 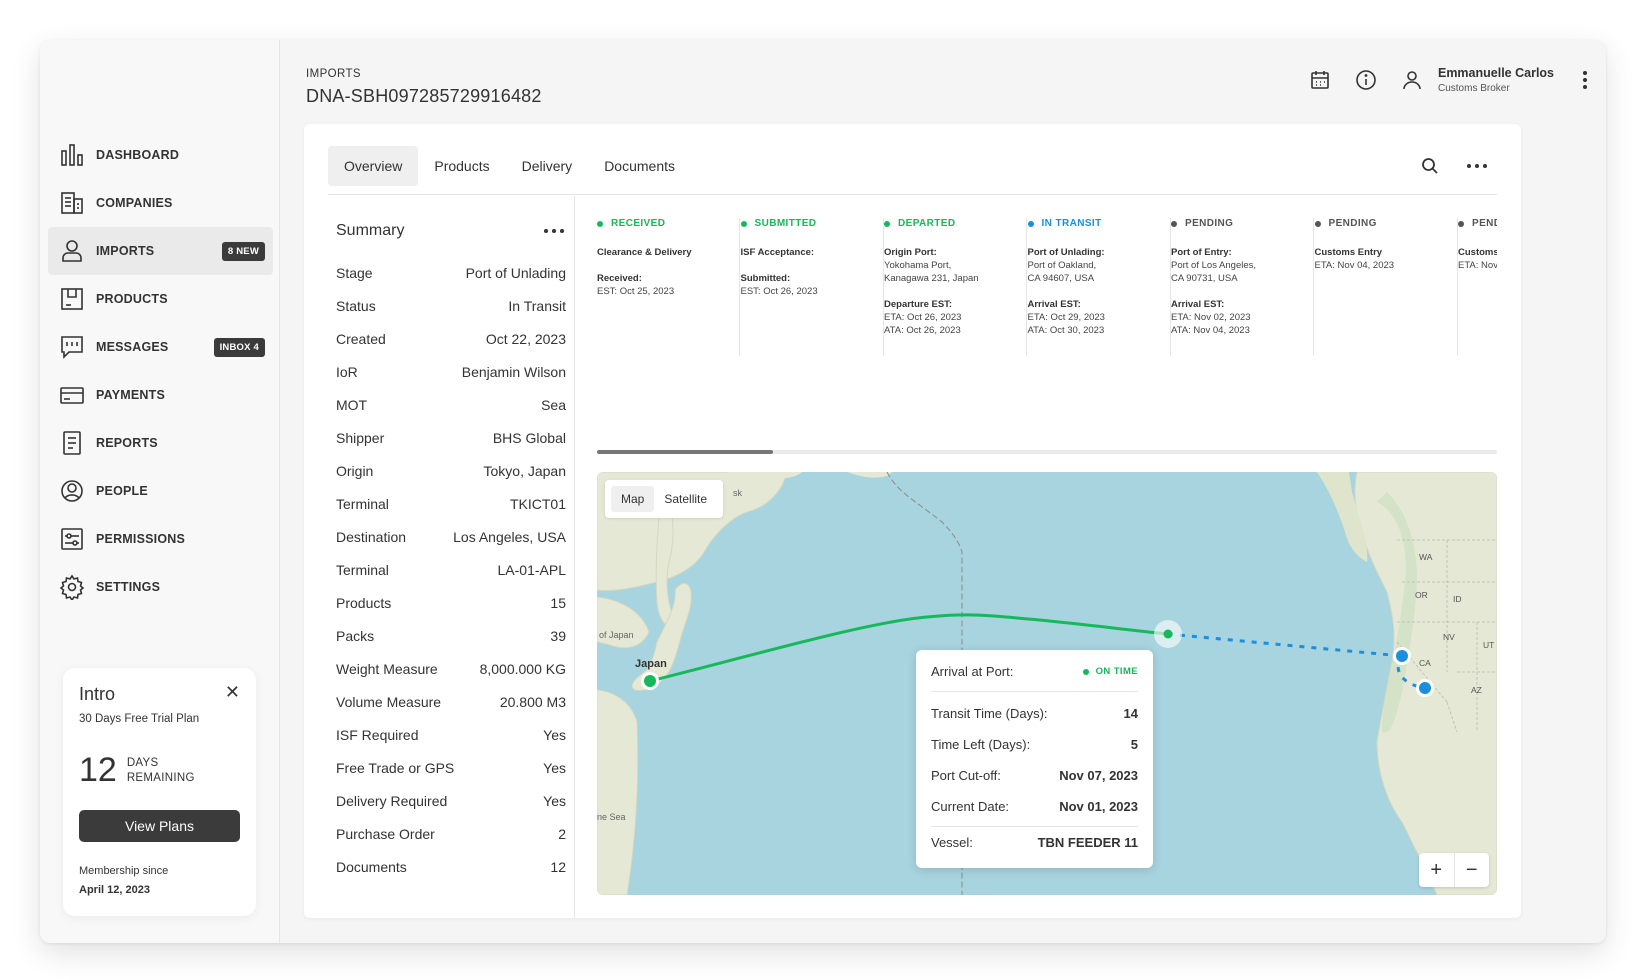 What do you see at coordinates (1426, 557) in the screenshot?
I see `map-label-wa: WA` at bounding box center [1426, 557].